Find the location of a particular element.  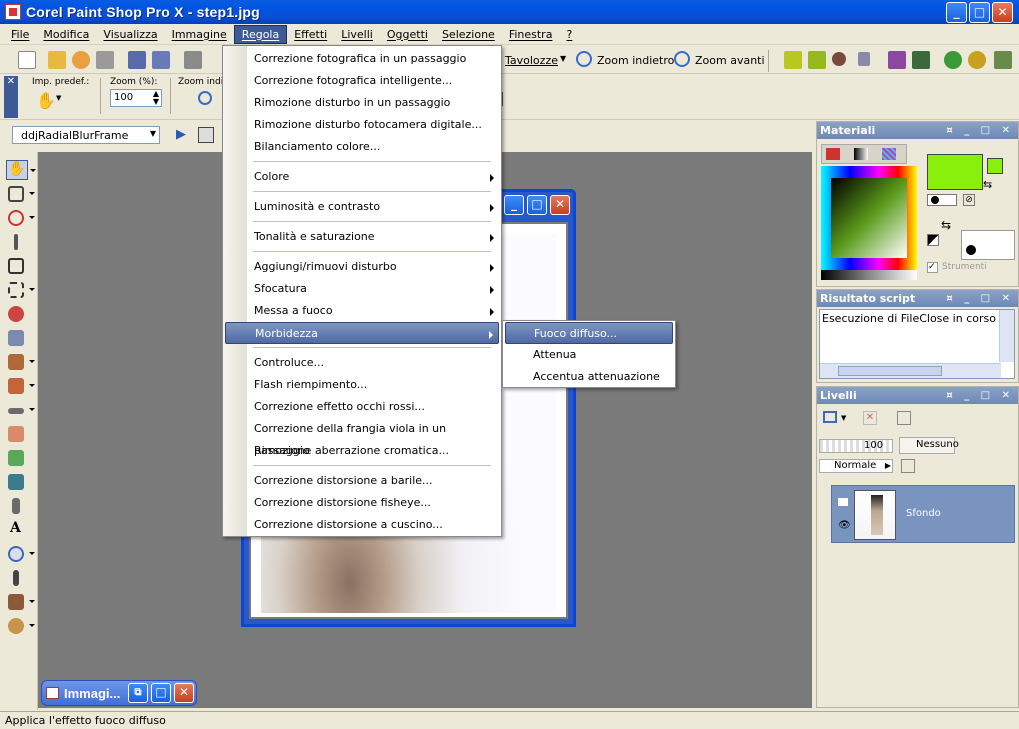

save-as-icon is located at coordinates (161, 60).